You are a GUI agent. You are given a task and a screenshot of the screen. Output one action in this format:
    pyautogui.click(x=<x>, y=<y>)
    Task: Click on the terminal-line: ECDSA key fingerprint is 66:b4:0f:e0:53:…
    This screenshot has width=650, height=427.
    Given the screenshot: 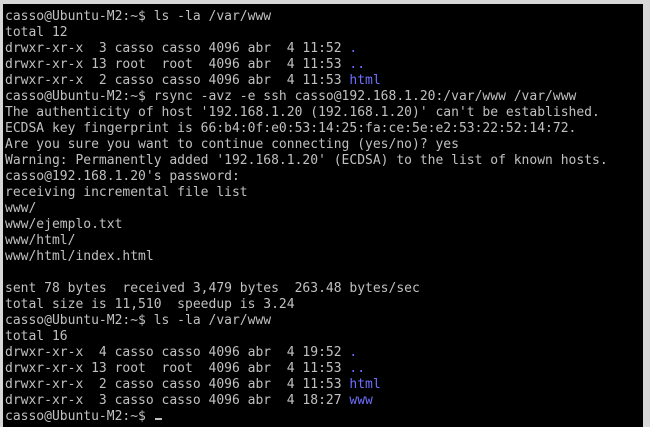 What is the action you would take?
    pyautogui.click(x=306, y=129)
    